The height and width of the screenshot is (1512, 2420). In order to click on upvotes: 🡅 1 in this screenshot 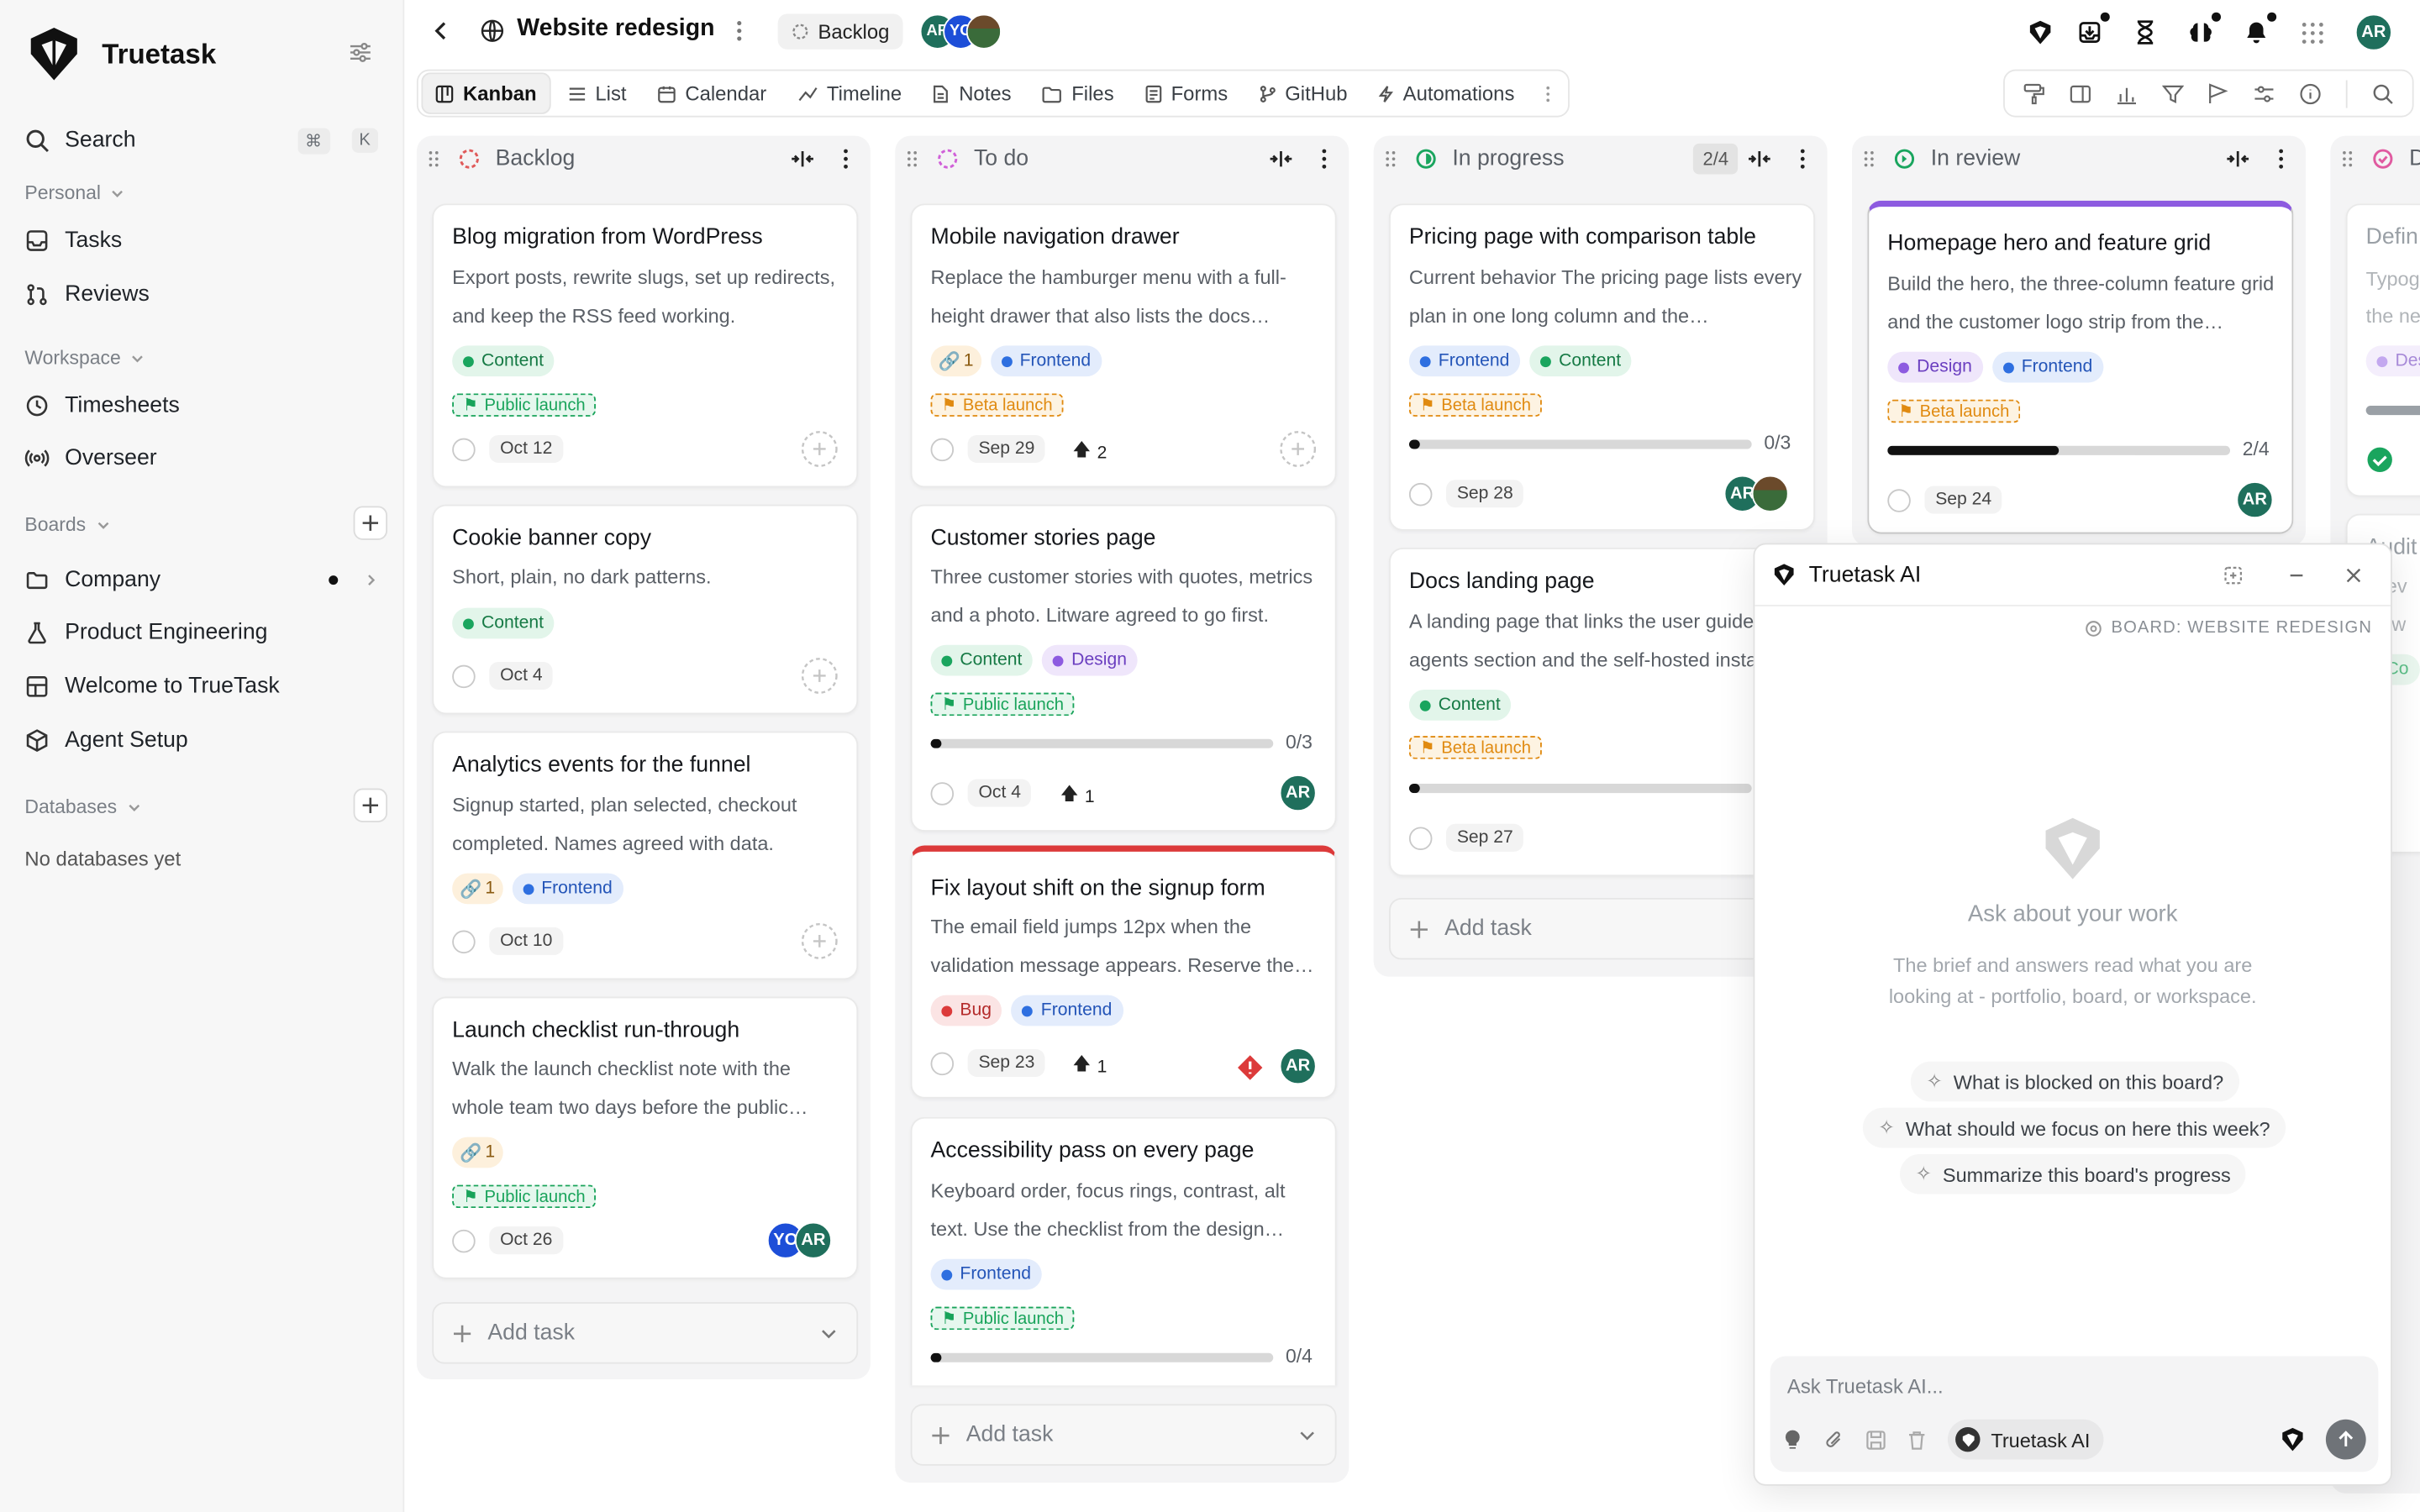, I will do `click(1090, 1067)`.